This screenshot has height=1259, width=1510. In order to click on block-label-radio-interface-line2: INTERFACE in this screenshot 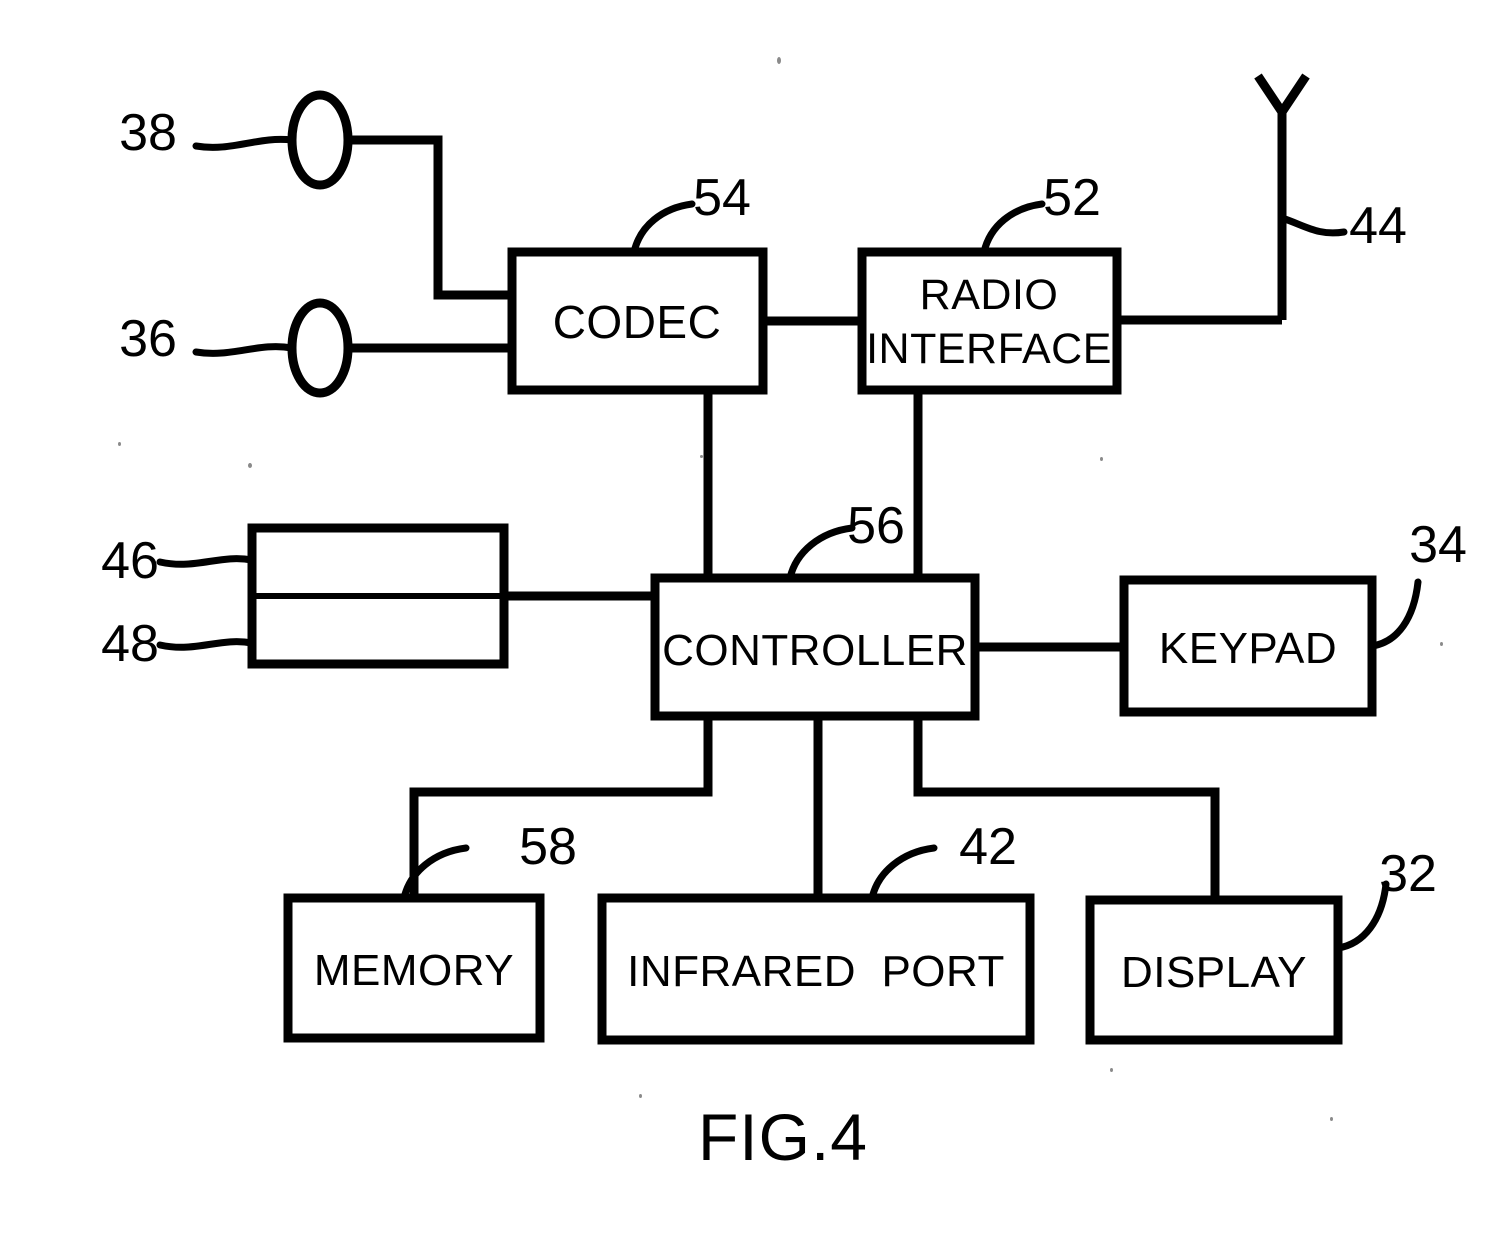, I will do `click(989, 349)`.